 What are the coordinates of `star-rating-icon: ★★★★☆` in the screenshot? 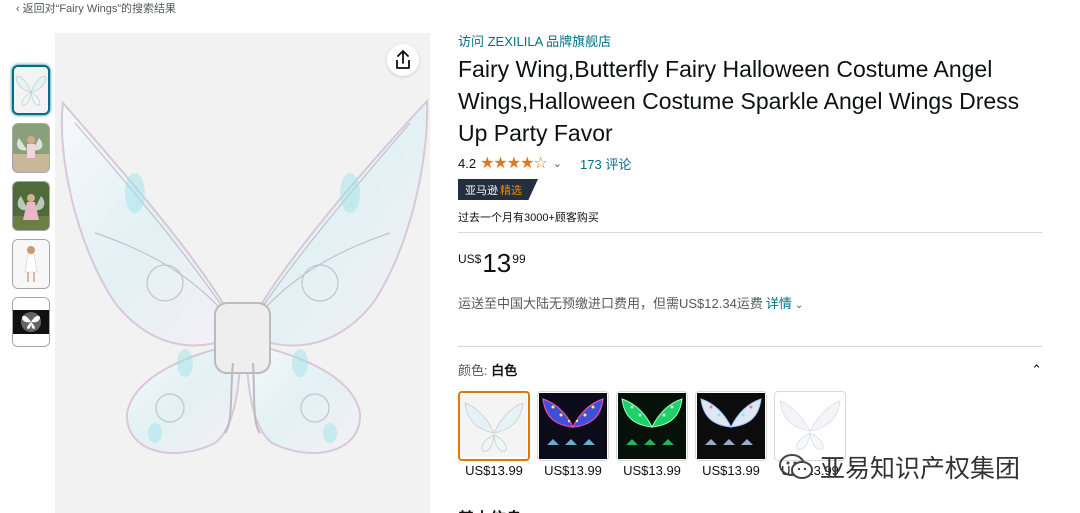 It's located at (514, 163).